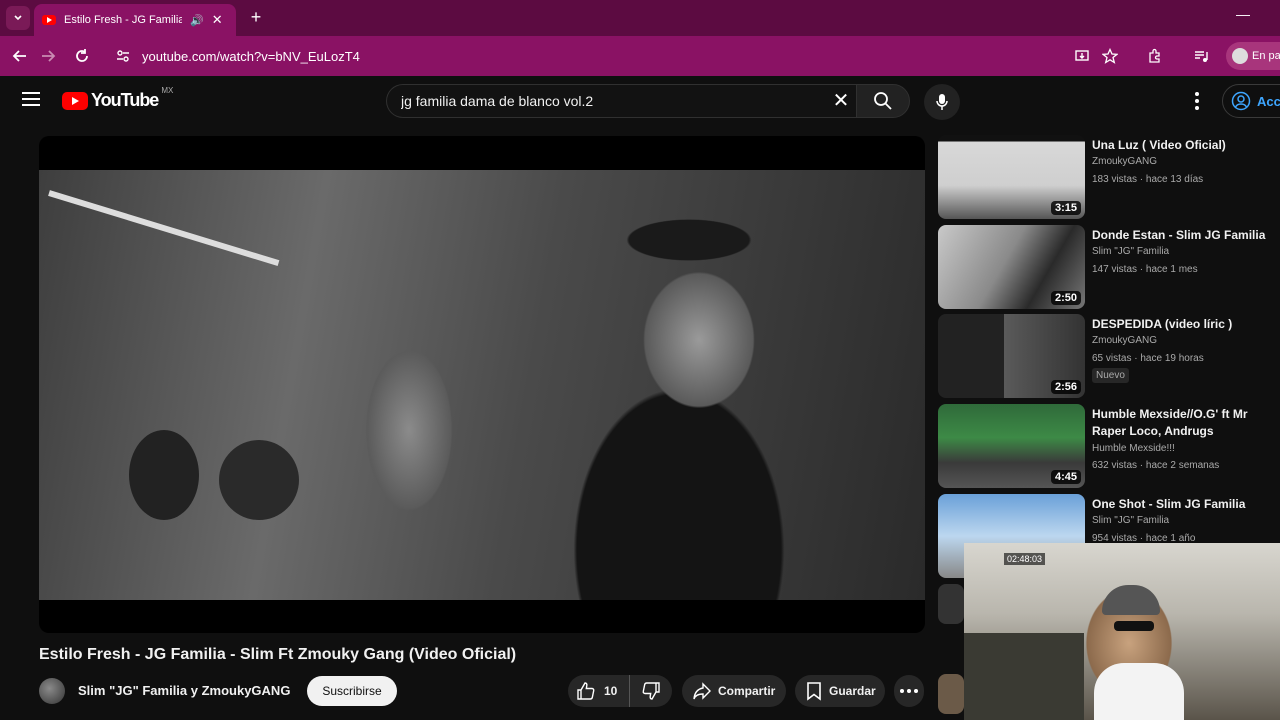  I want to click on recommendation-meta: 632 vistas · hace 2 semanas, so click(1156, 465).